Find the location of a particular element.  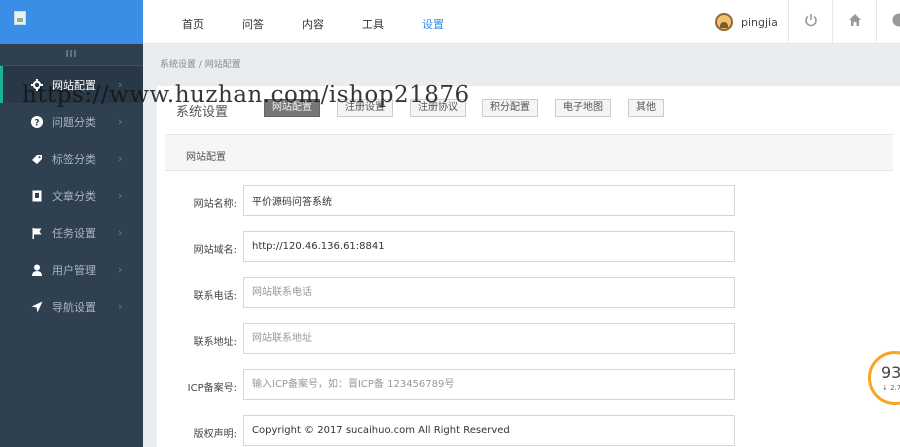

sidebar-item-tag-category: 标签分类 › is located at coordinates (71, 158).